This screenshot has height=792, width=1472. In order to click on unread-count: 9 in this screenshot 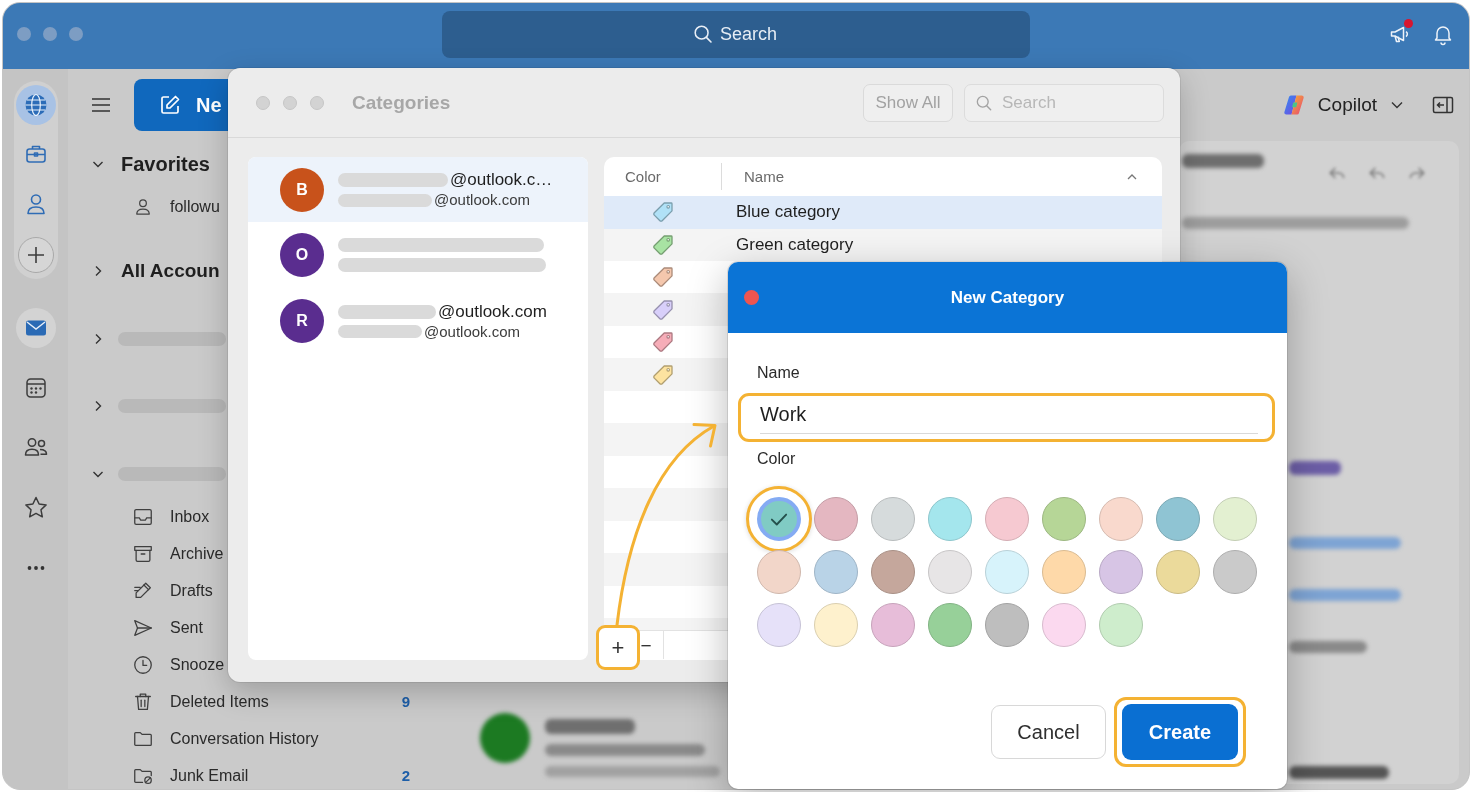, I will do `click(405, 701)`.